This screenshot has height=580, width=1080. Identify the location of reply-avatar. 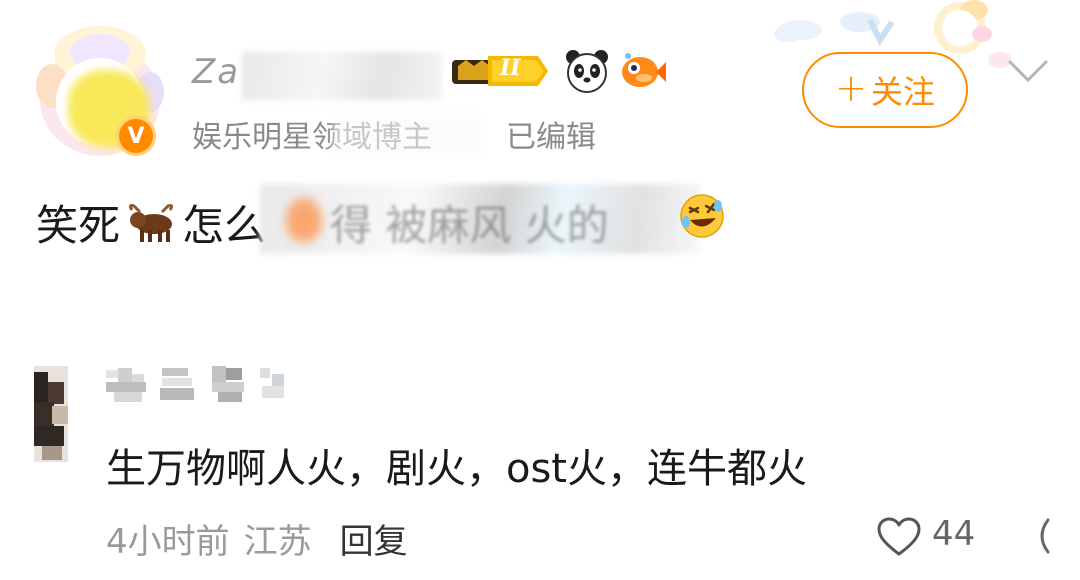
(51, 414).